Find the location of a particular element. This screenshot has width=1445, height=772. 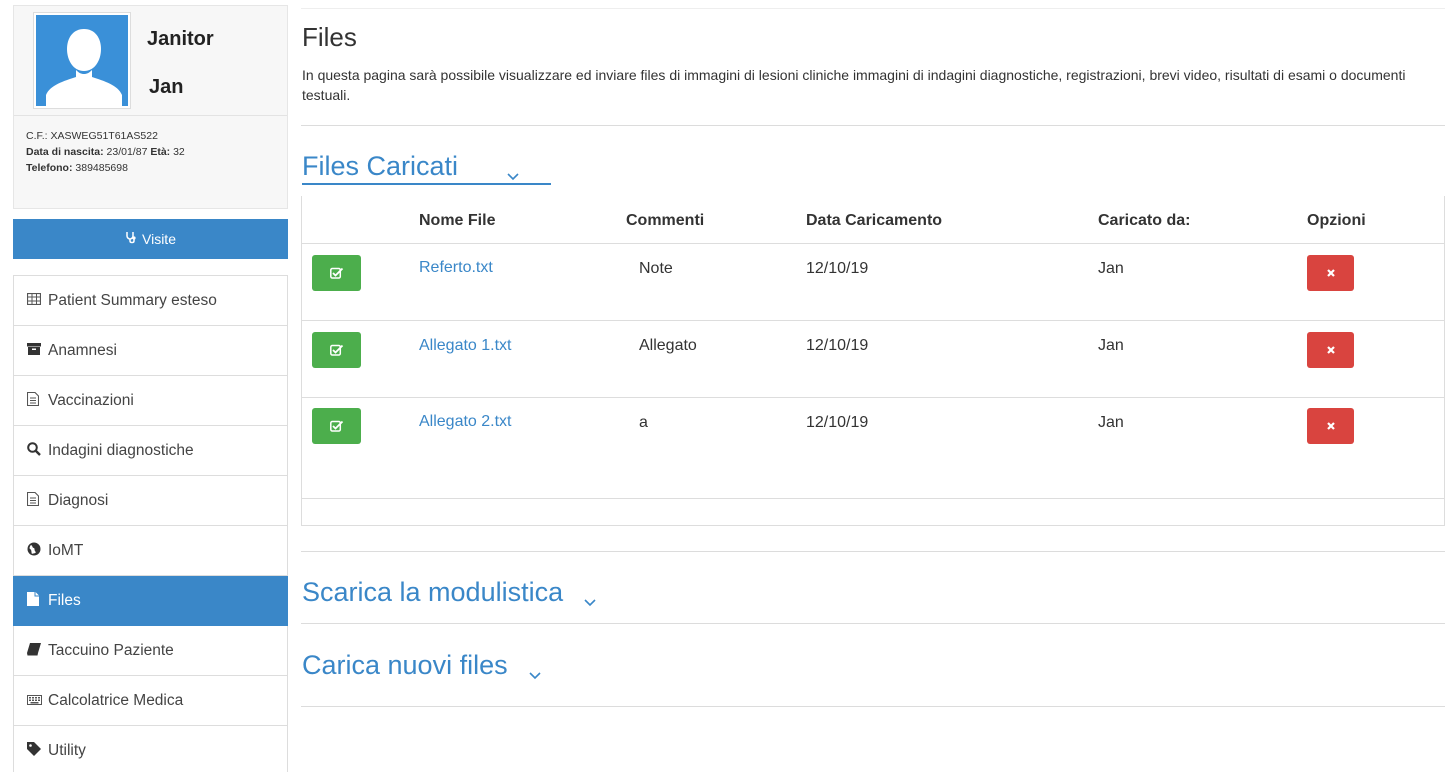

sidebar-item-label: Diagnosi is located at coordinates (78, 500).